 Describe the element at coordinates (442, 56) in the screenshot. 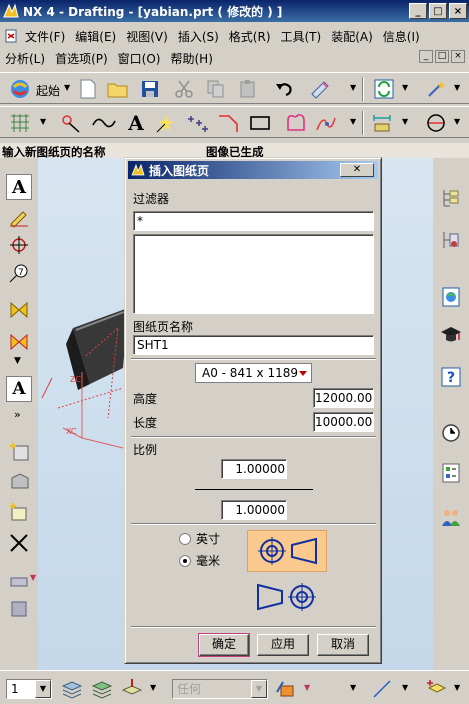

I see `doc-restore-button: □` at that location.